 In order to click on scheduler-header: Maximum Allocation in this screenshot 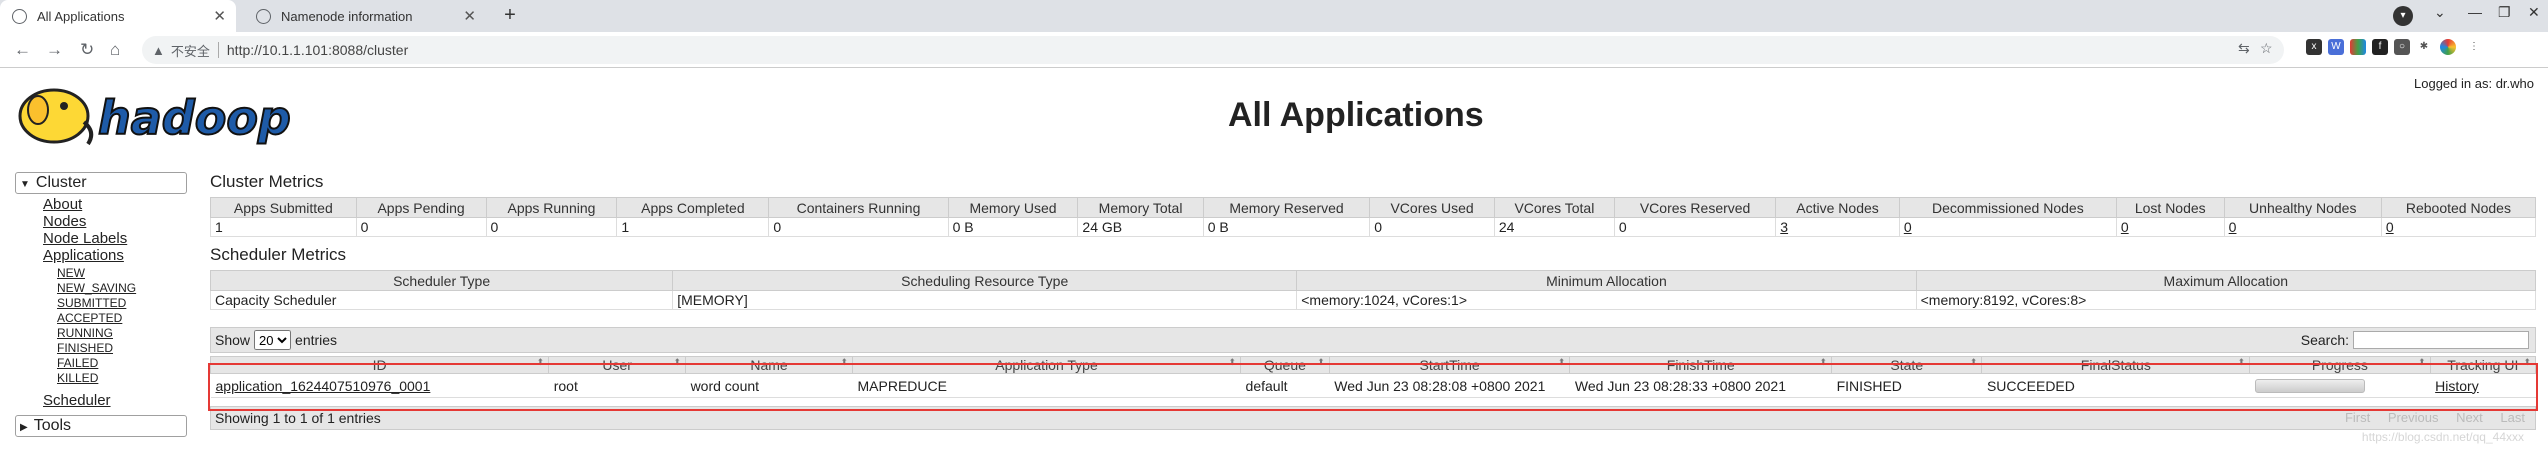, I will do `click(2226, 280)`.